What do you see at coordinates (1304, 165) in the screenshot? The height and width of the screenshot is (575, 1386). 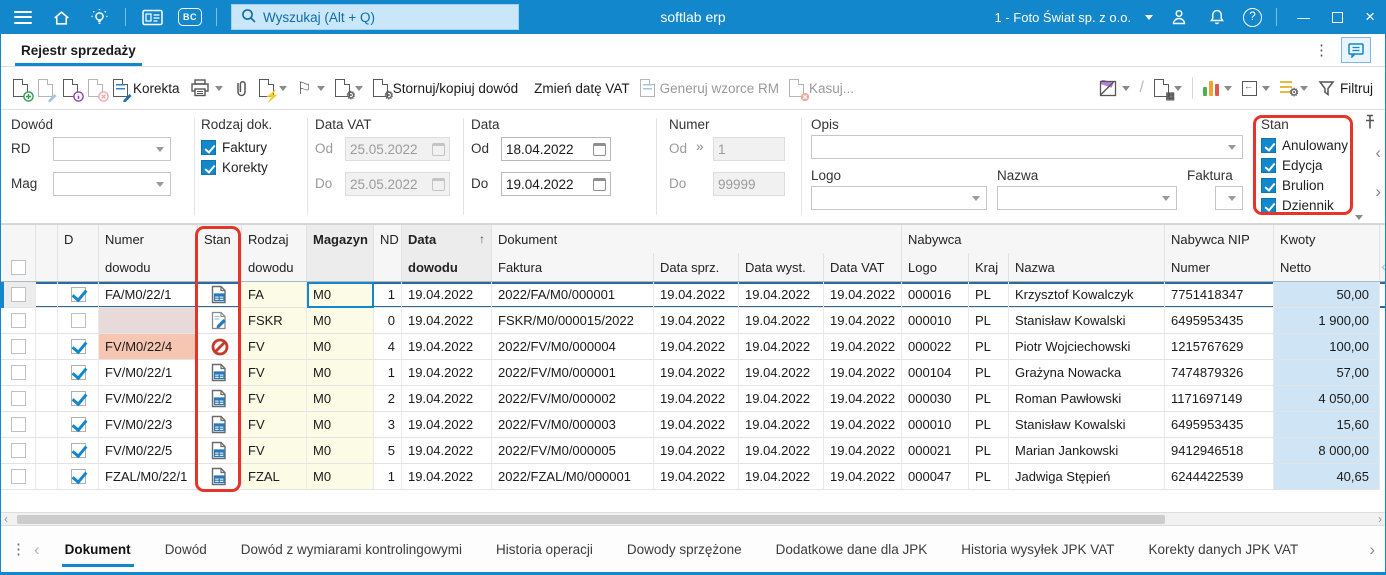 I see `stan-option-edycja: Edycja` at bounding box center [1304, 165].